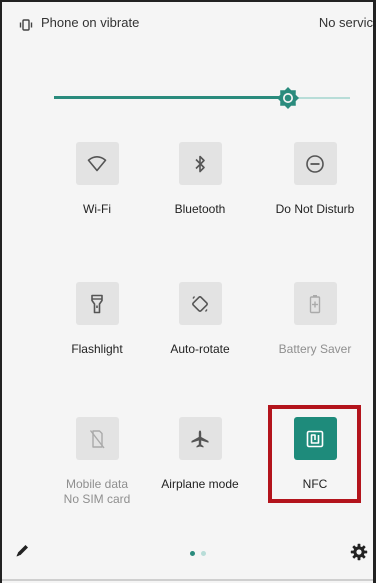 The width and height of the screenshot is (376, 583). I want to click on airplane-mode-label: Airplane mode, so click(200, 484).